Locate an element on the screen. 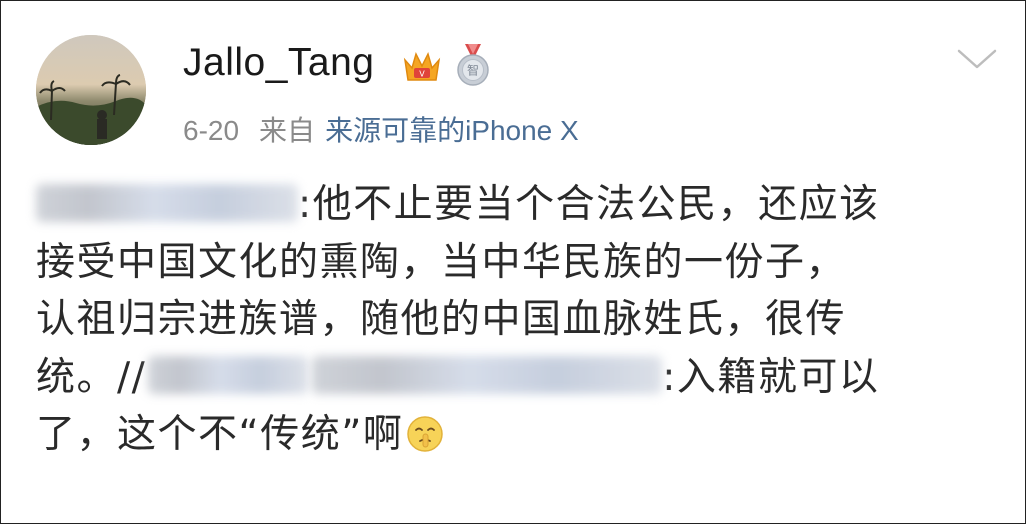 The height and width of the screenshot is (524, 1026). content-line: 统。// :入籍就可以 is located at coordinates (516, 378).